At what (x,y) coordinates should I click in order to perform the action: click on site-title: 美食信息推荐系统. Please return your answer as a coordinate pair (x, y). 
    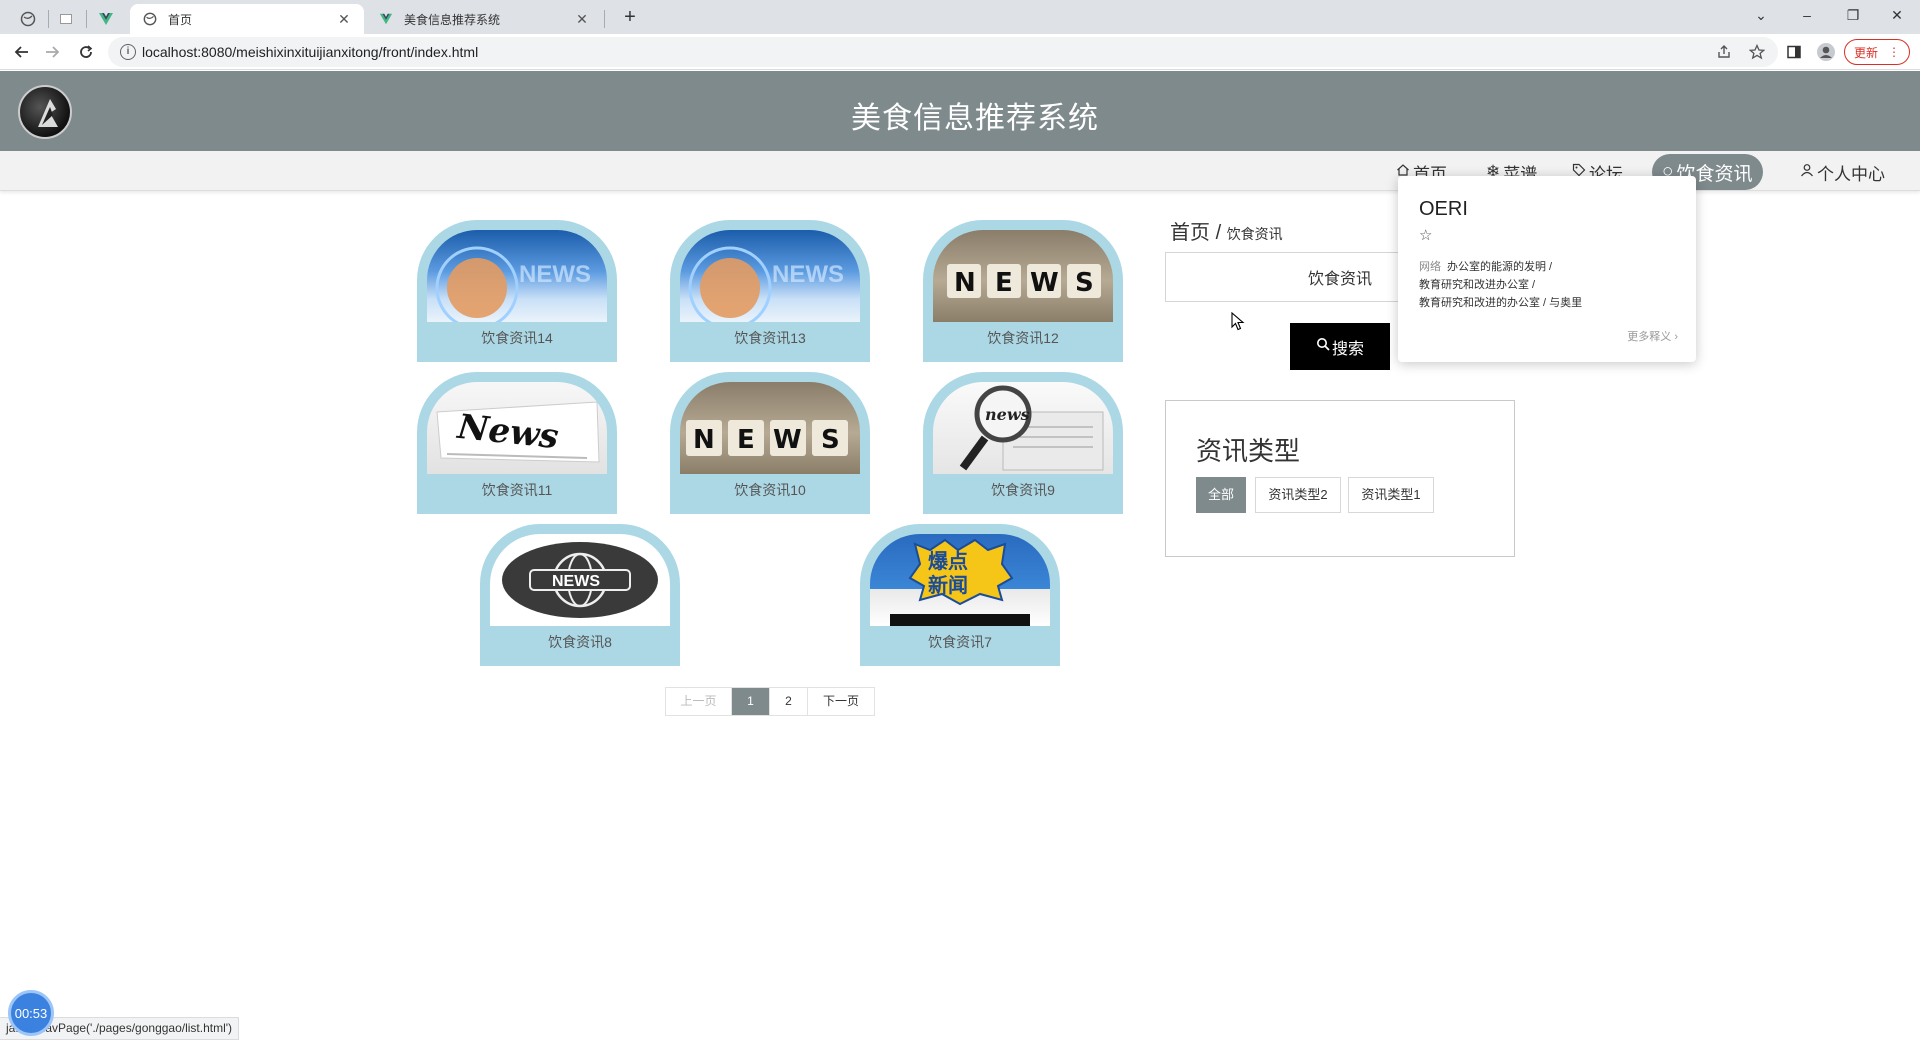
    Looking at the image, I should click on (975, 118).